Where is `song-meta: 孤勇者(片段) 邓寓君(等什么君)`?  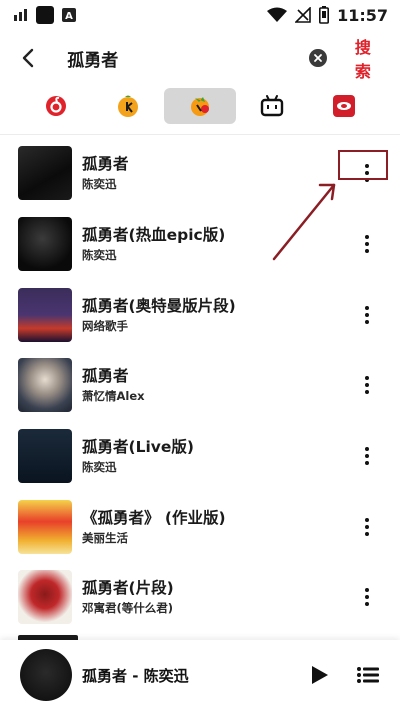 song-meta: 孤勇者(片段) 邓寓君(等什么君) is located at coordinates (128, 597).